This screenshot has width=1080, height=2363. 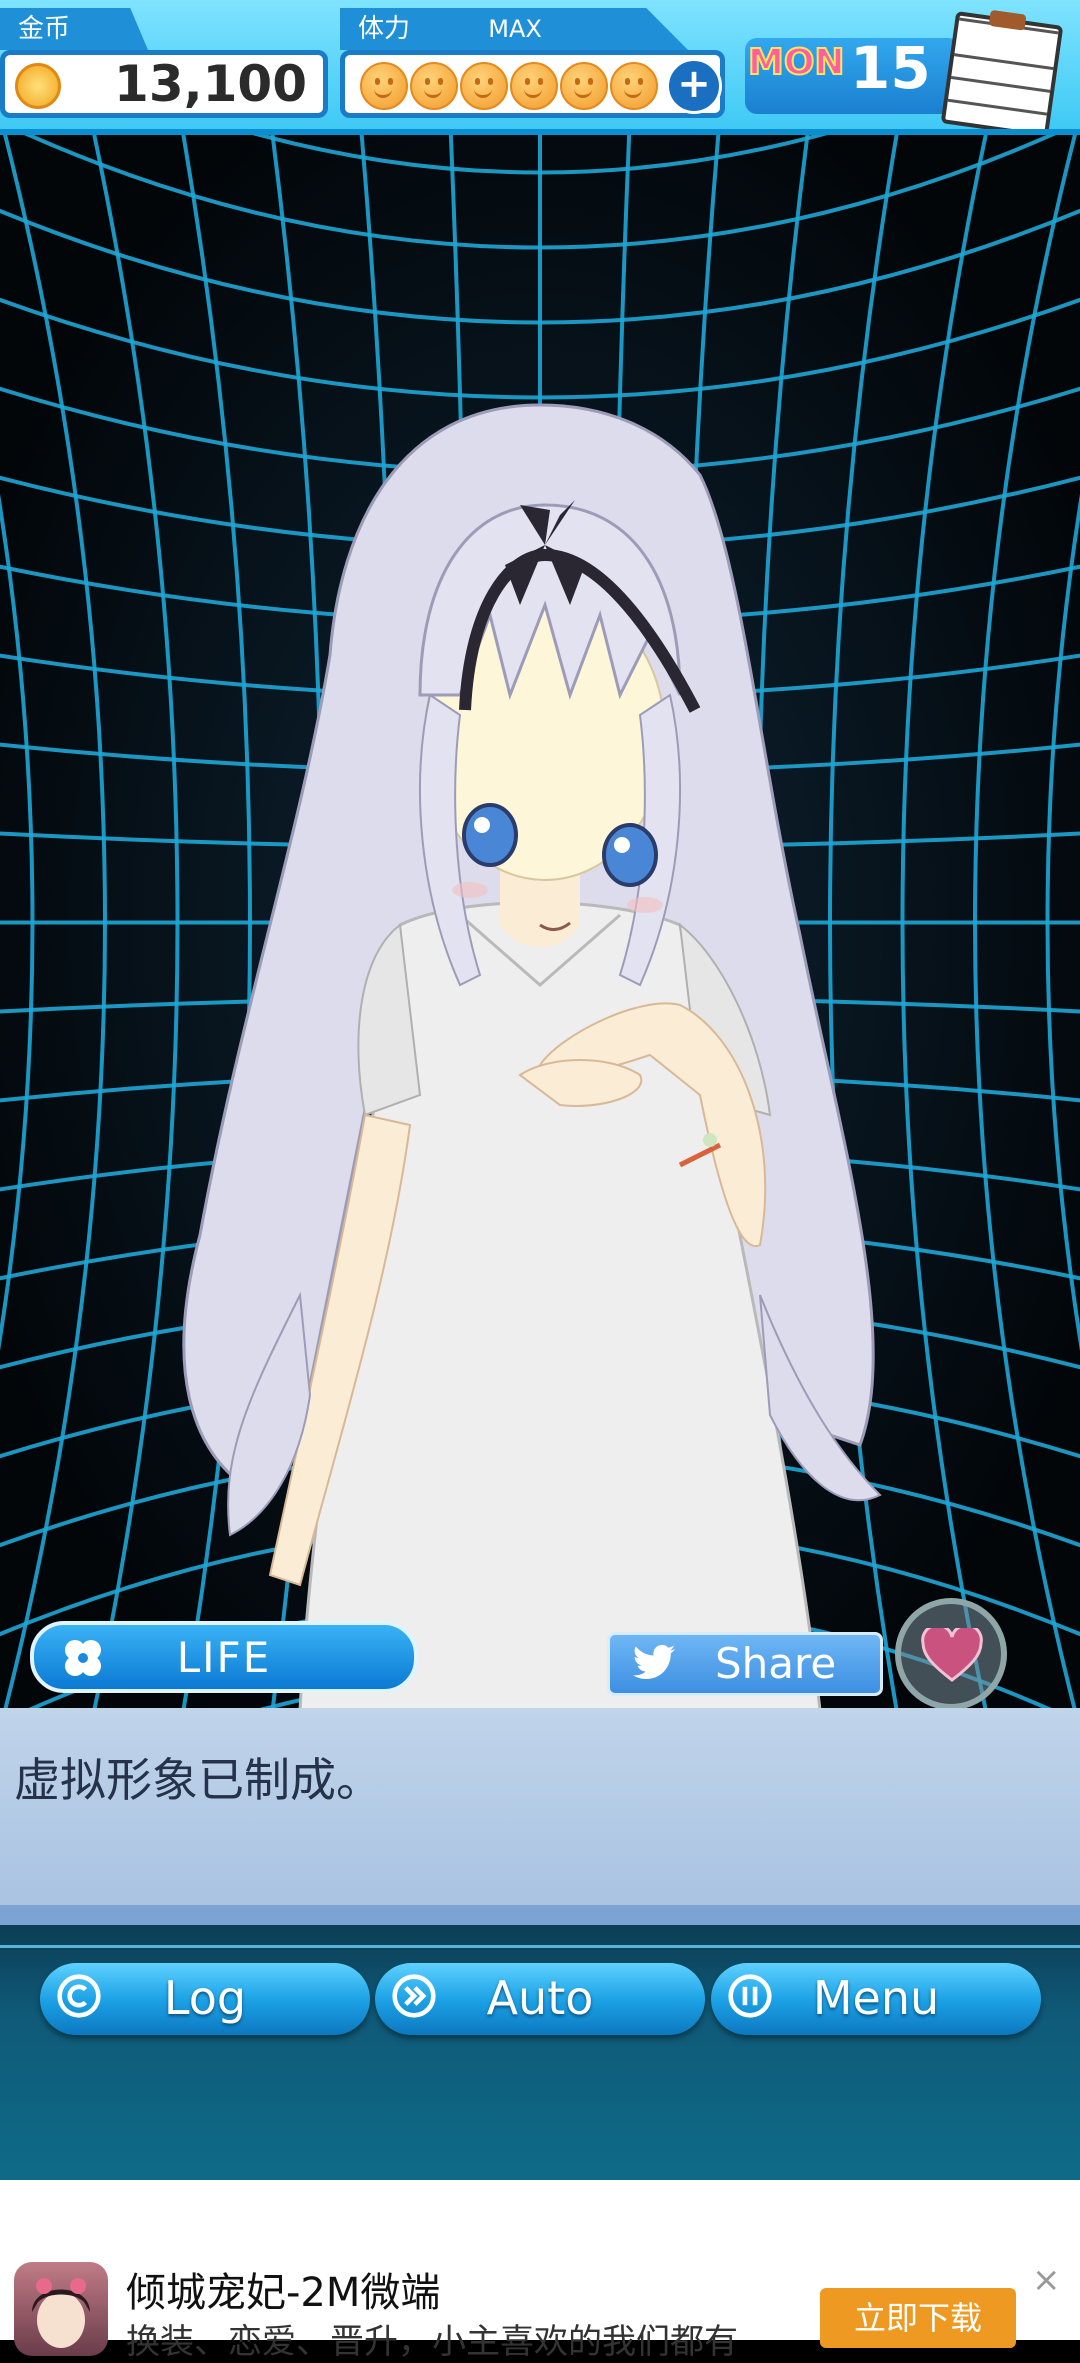 I want to click on dialog-text: 虚拟形象已制成。, so click(x=198, y=1780).